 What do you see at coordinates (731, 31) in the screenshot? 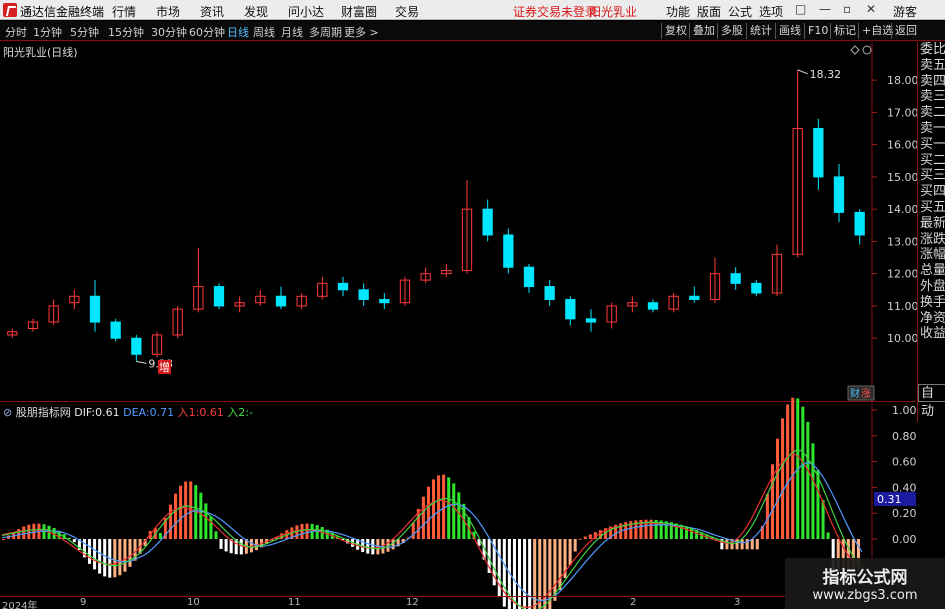
I see `multi-stock-button: 多股` at bounding box center [731, 31].